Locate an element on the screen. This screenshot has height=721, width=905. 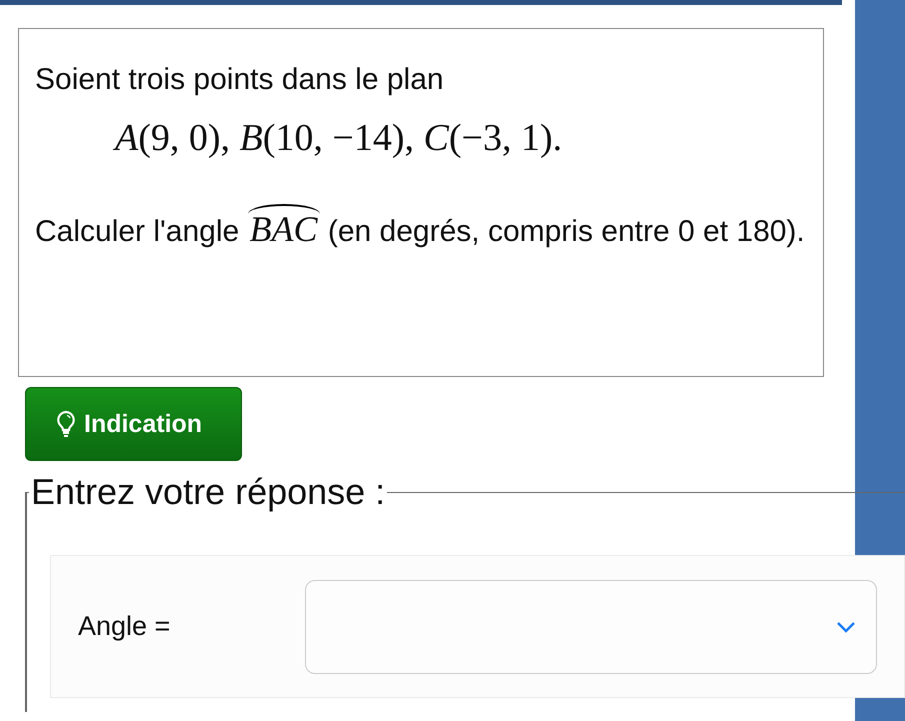
answer-legend: Entrez votre réponse : is located at coordinates (208, 492).